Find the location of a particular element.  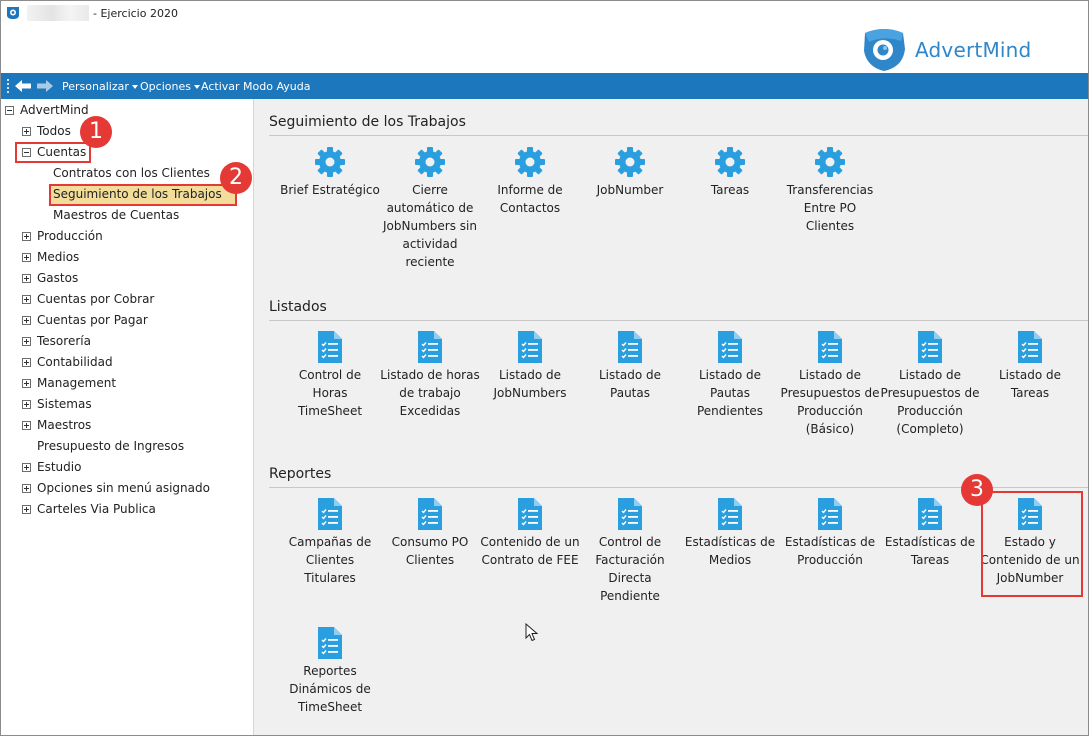

tile-reportes-dinamicos-de-timesheet: Reportes Dinámicos de TimeSheet is located at coordinates (330, 671).